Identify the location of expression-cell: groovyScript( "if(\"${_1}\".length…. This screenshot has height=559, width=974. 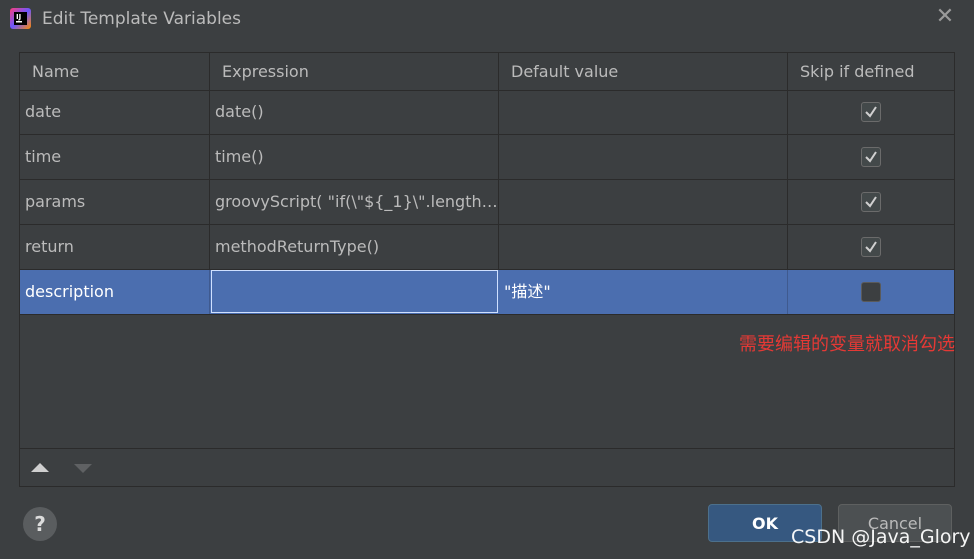
(354, 202).